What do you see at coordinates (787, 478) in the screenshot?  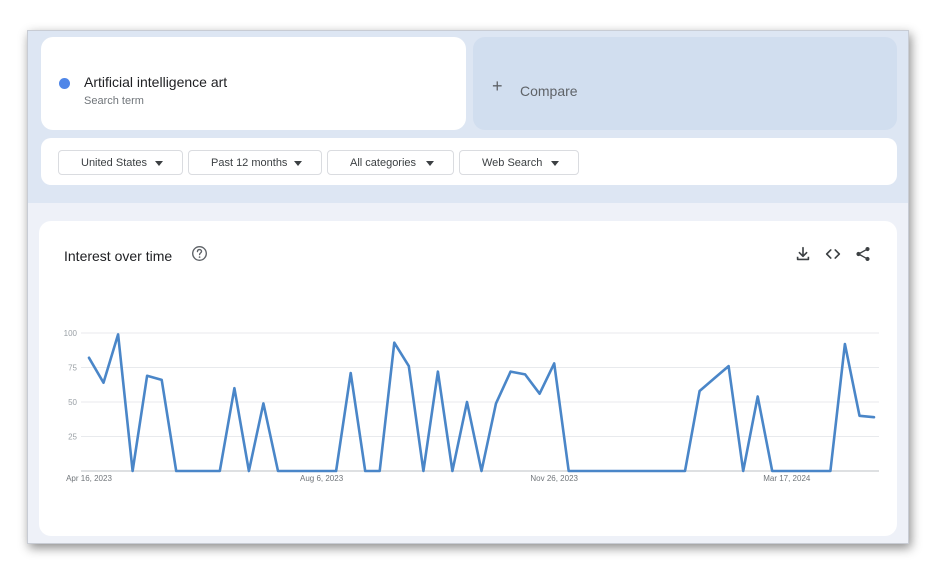 I see `x-tick-label: Mar 17, 2024` at bounding box center [787, 478].